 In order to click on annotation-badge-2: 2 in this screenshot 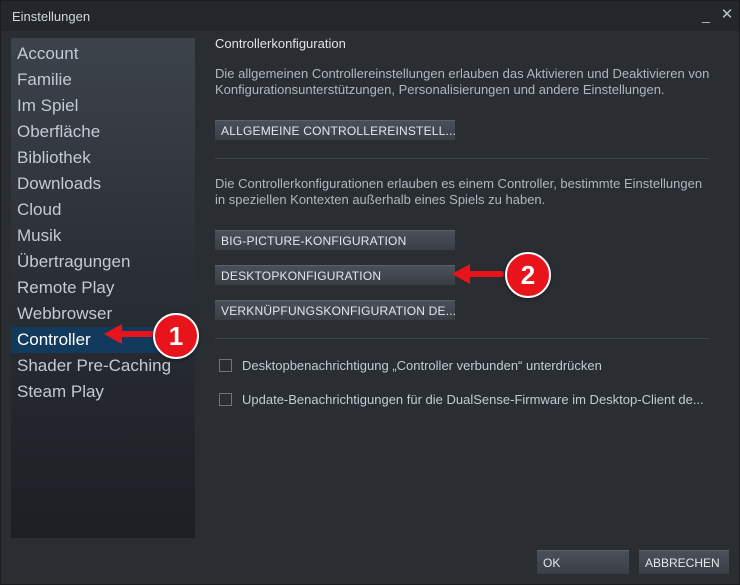, I will do `click(528, 275)`.